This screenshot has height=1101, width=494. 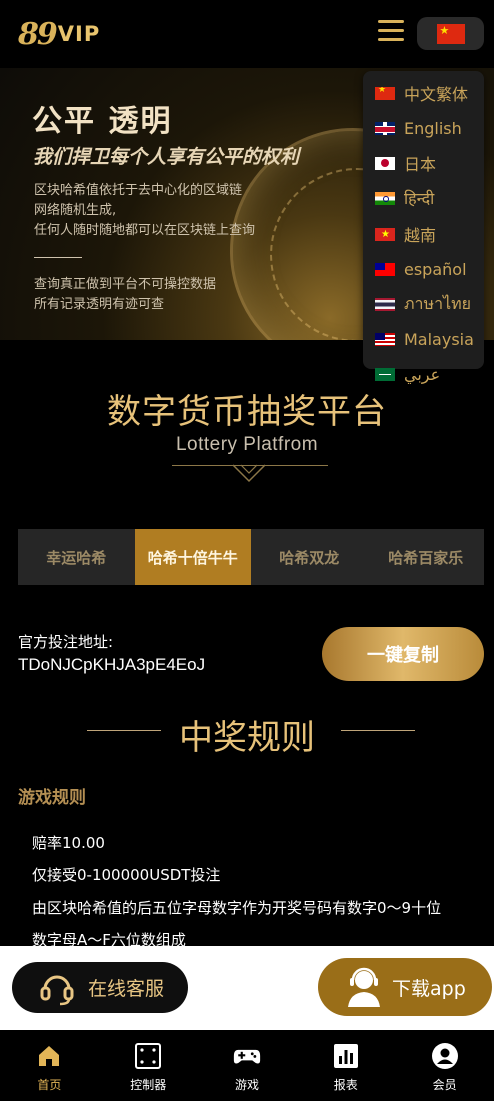 I want to click on nav-label: 首页, so click(x=49, y=1085).